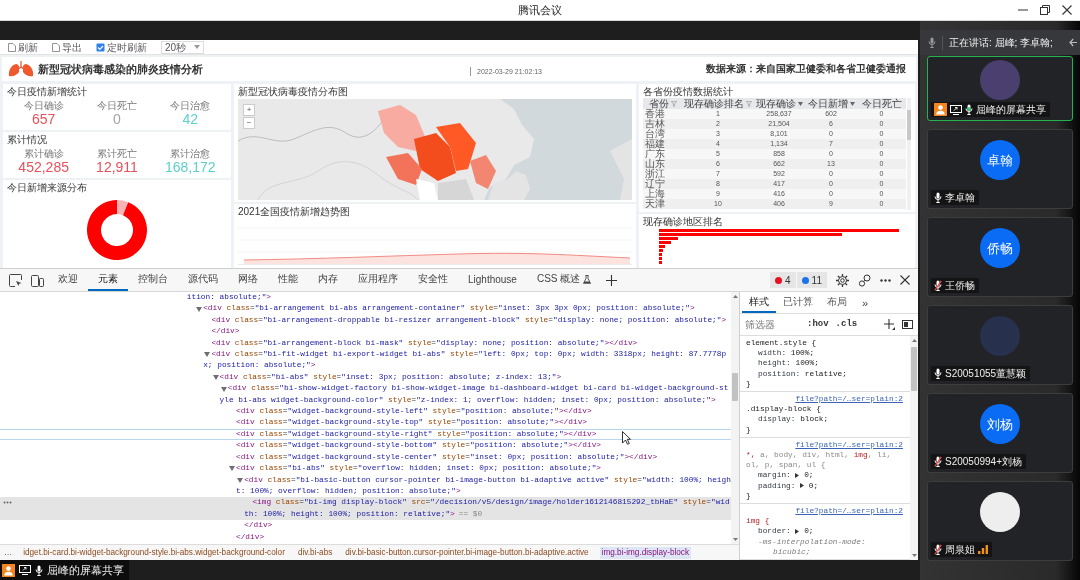 The image size is (1080, 580). Describe the element at coordinates (663, 103) in the screenshot. I see `column-header: 省份` at that location.